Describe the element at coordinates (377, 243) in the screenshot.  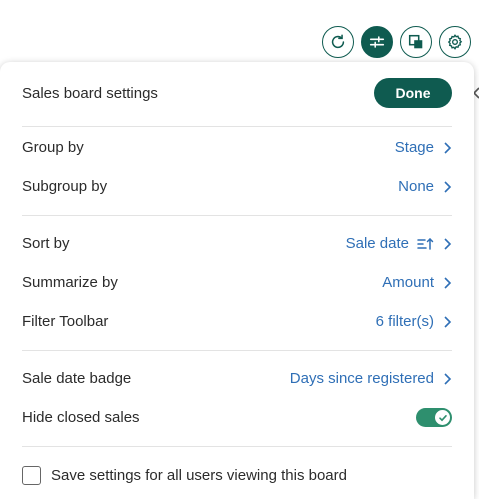
I see `sort-by-value-text: Sale date` at that location.